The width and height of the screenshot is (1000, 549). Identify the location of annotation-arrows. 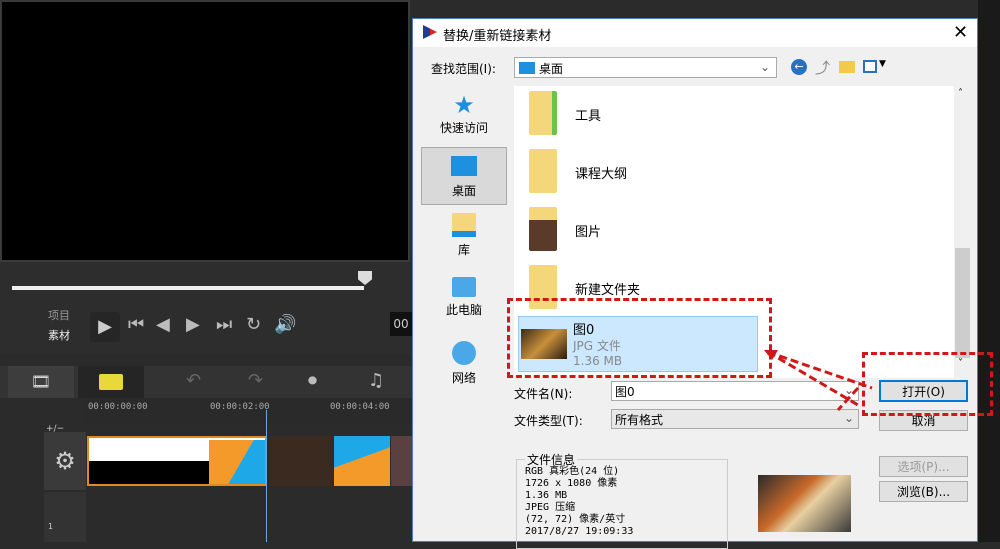
(818, 381).